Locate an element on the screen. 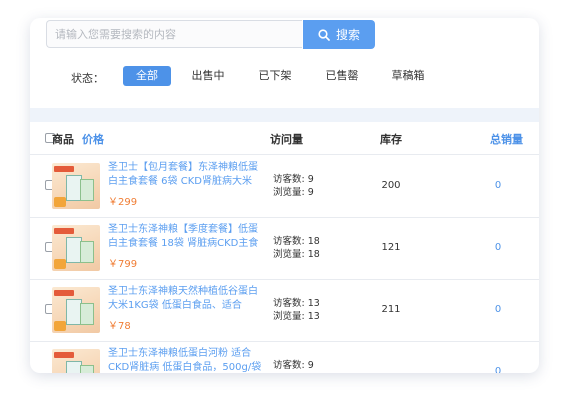 The image size is (569, 403). status-tab-all: 全部 is located at coordinates (147, 76).